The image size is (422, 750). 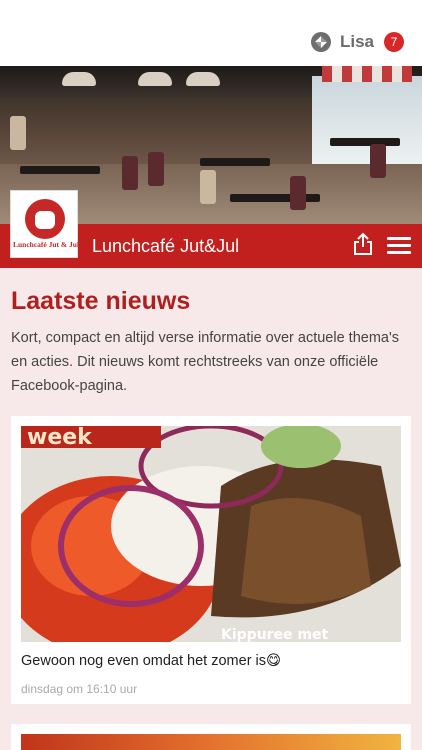 What do you see at coordinates (166, 246) in the screenshot?
I see `brand-title: Lunchcafé Jut&Jul` at bounding box center [166, 246].